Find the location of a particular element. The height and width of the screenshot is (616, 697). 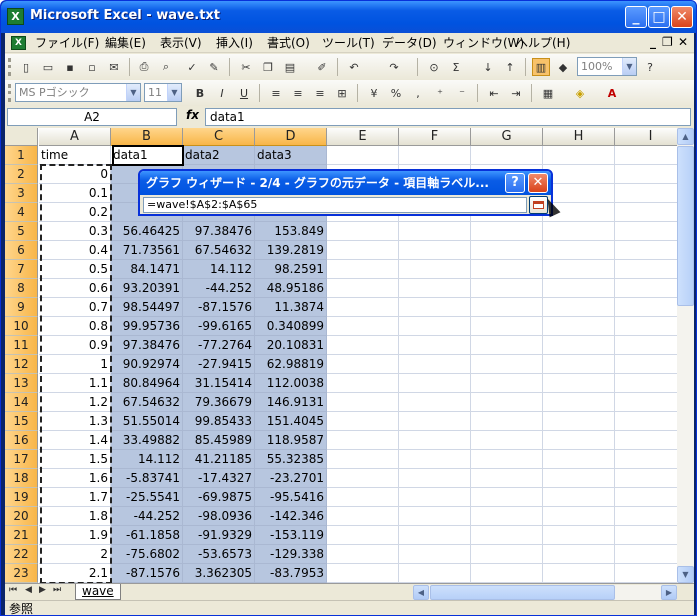

row-header: 12 is located at coordinates (21, 364).